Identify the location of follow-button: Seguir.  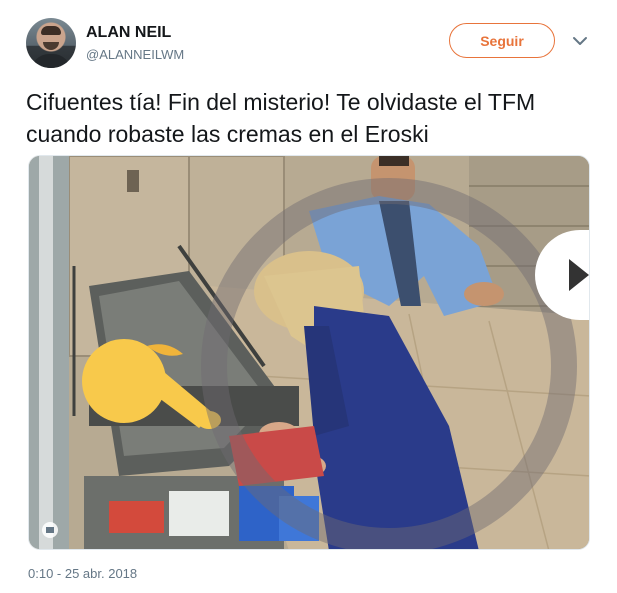
(502, 40).